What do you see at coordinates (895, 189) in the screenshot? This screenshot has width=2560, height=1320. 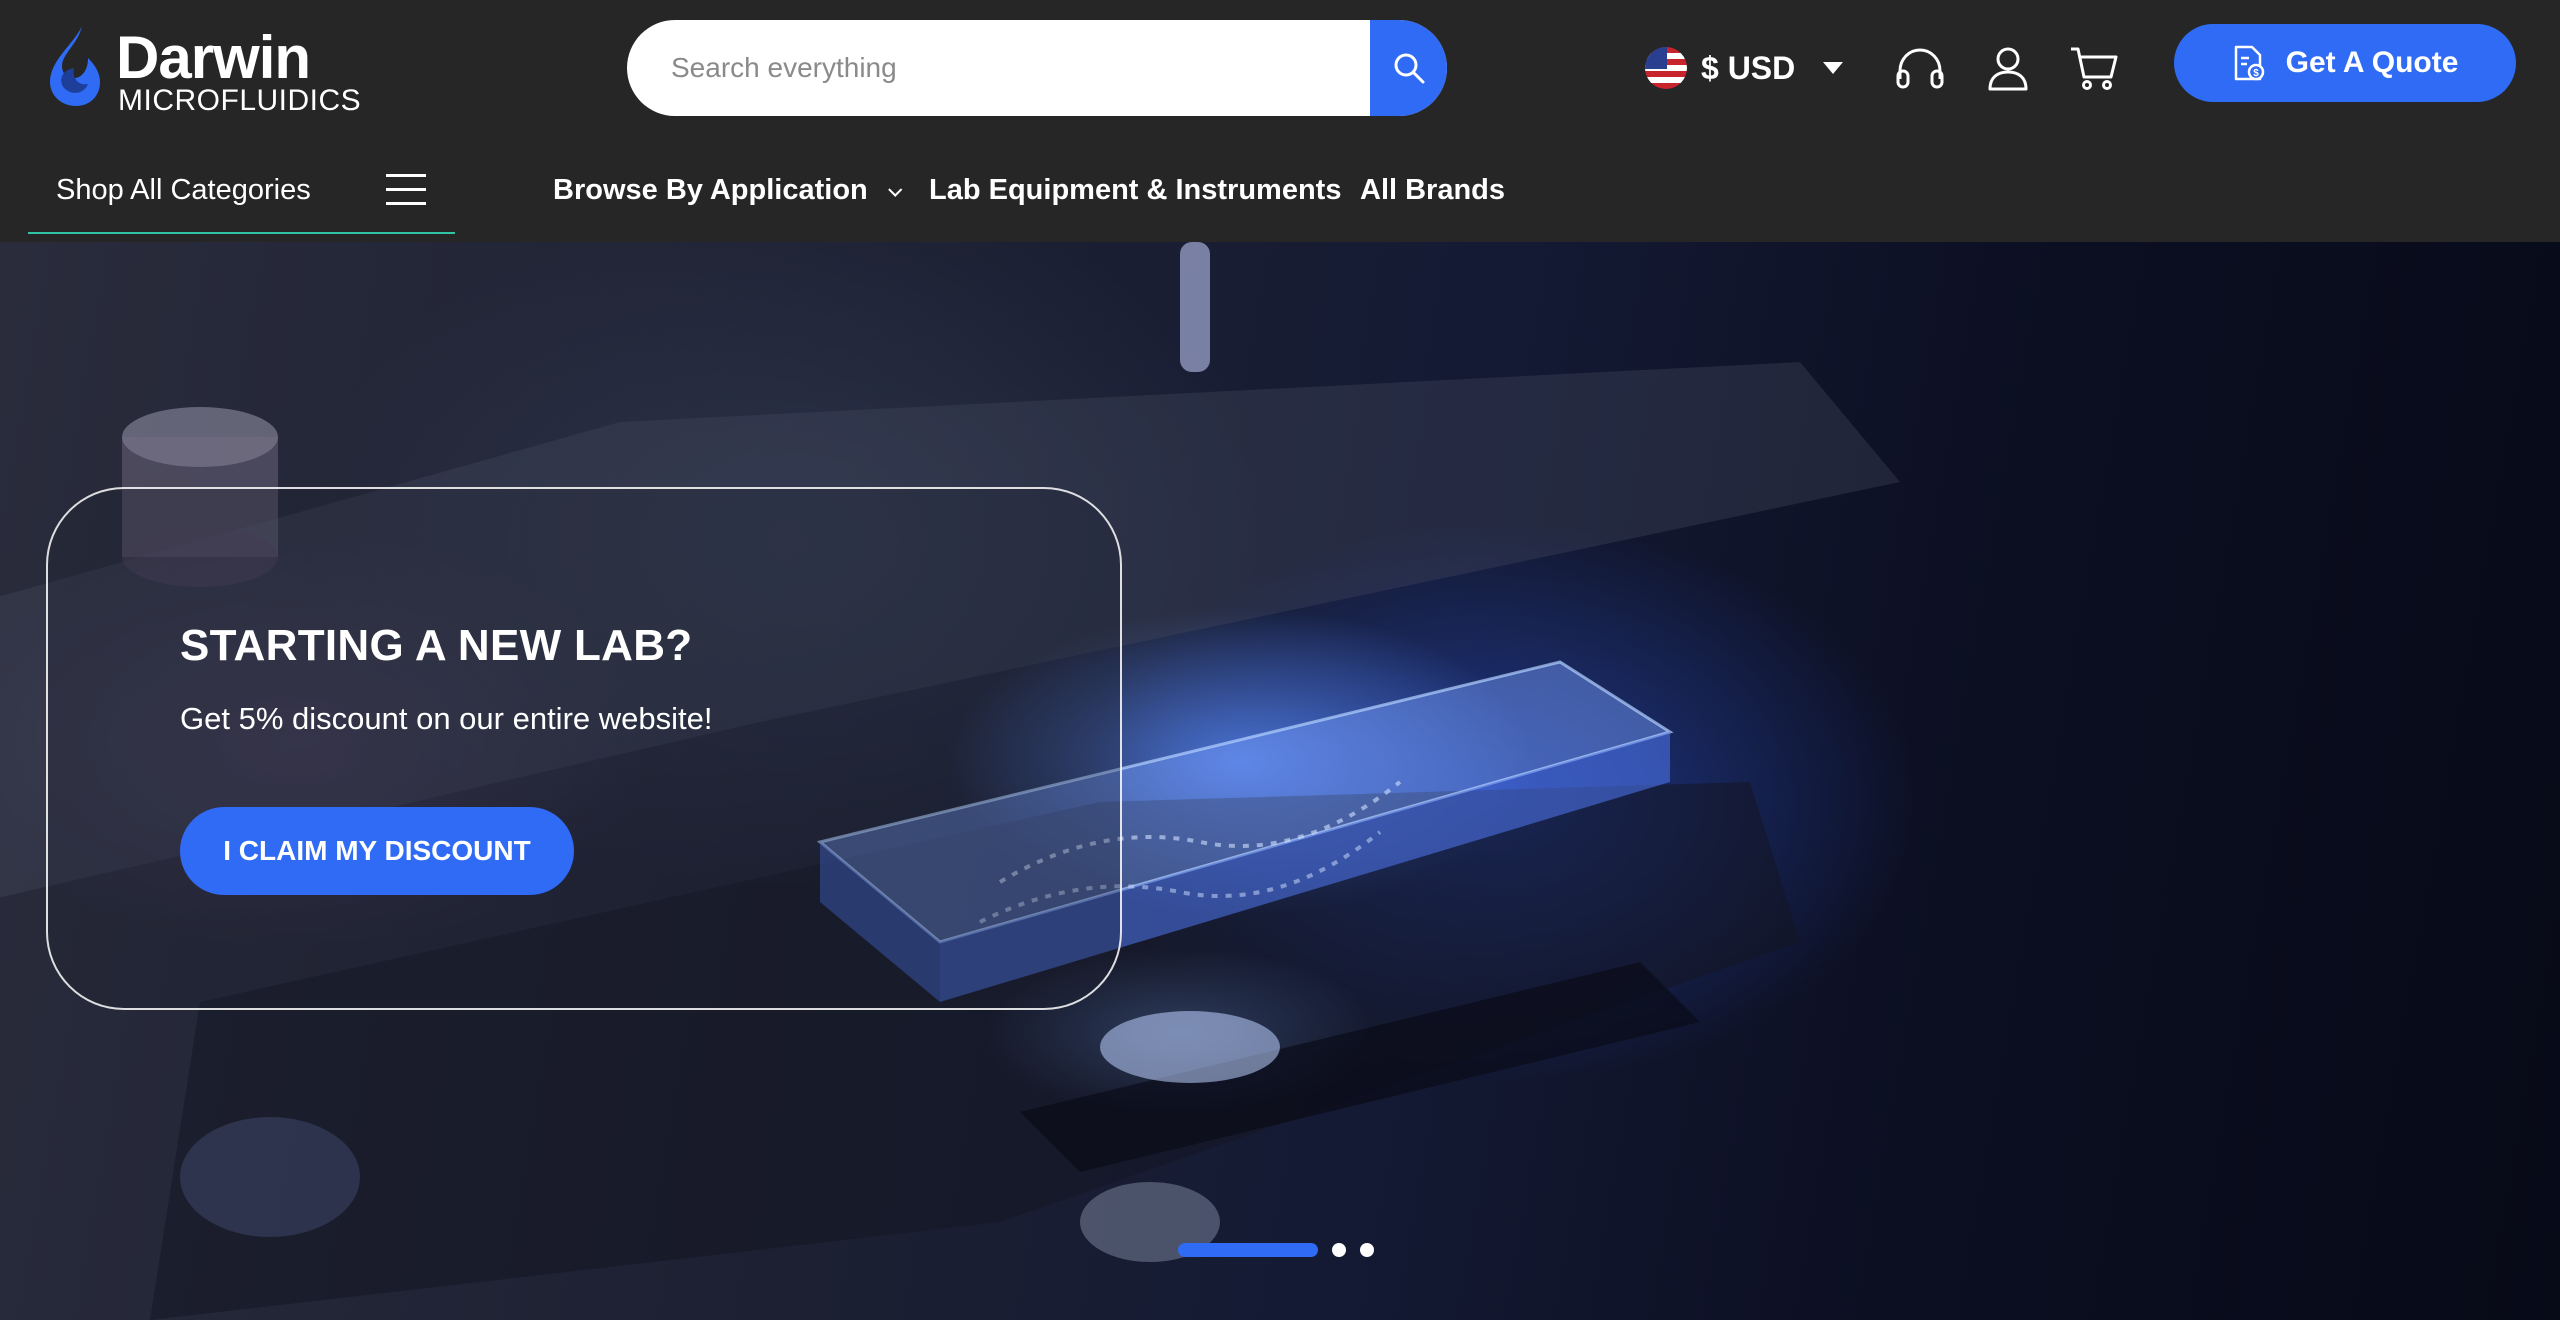 I see `chevron-down-icon` at bounding box center [895, 189].